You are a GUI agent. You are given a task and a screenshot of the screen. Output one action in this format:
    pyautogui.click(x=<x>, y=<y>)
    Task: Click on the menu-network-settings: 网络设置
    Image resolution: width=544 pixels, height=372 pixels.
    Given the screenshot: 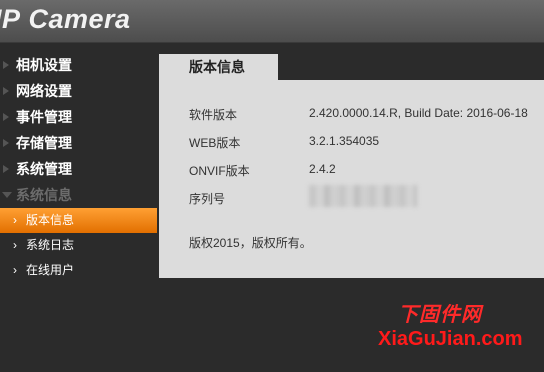 What is the action you would take?
    pyautogui.click(x=79, y=91)
    